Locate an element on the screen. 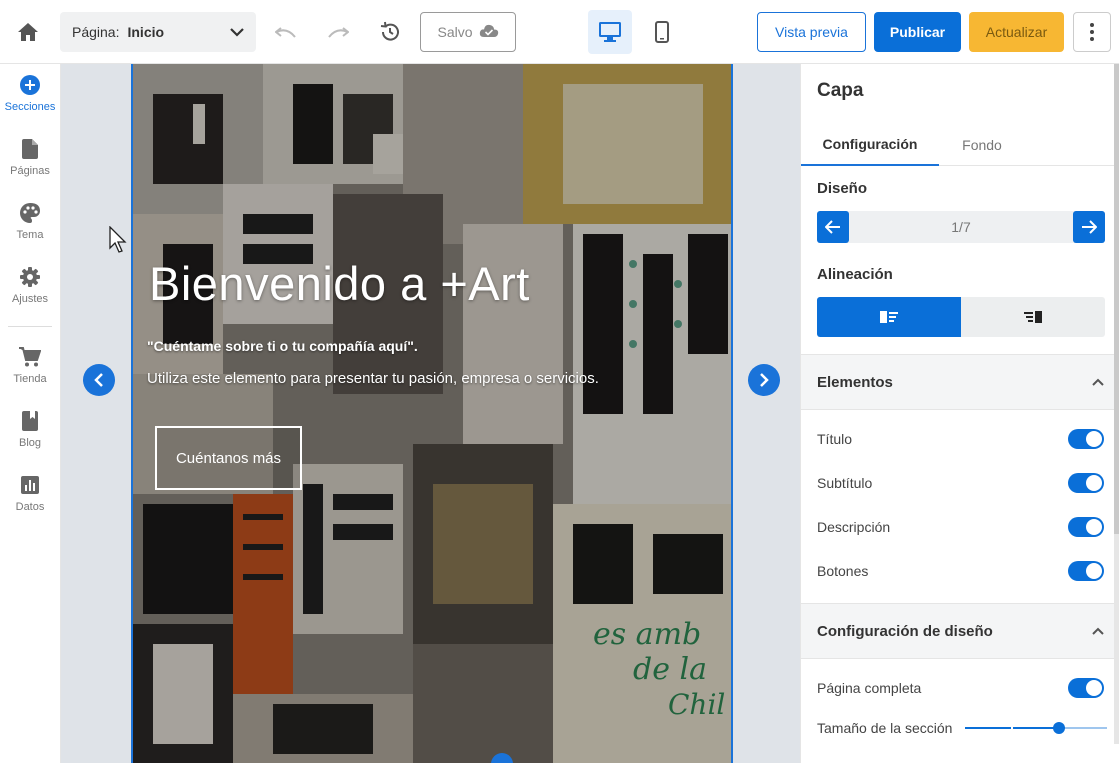 Image resolution: width=1119 pixels, height=763 pixels. more-vertical-icon is located at coordinates (1092, 32).